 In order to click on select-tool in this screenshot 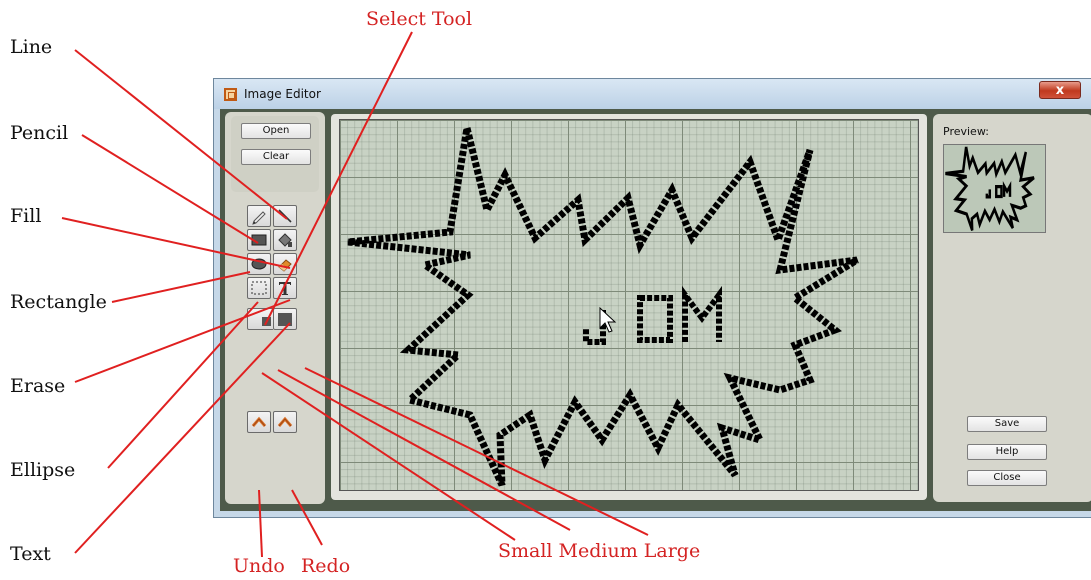, I will do `click(259, 288)`.